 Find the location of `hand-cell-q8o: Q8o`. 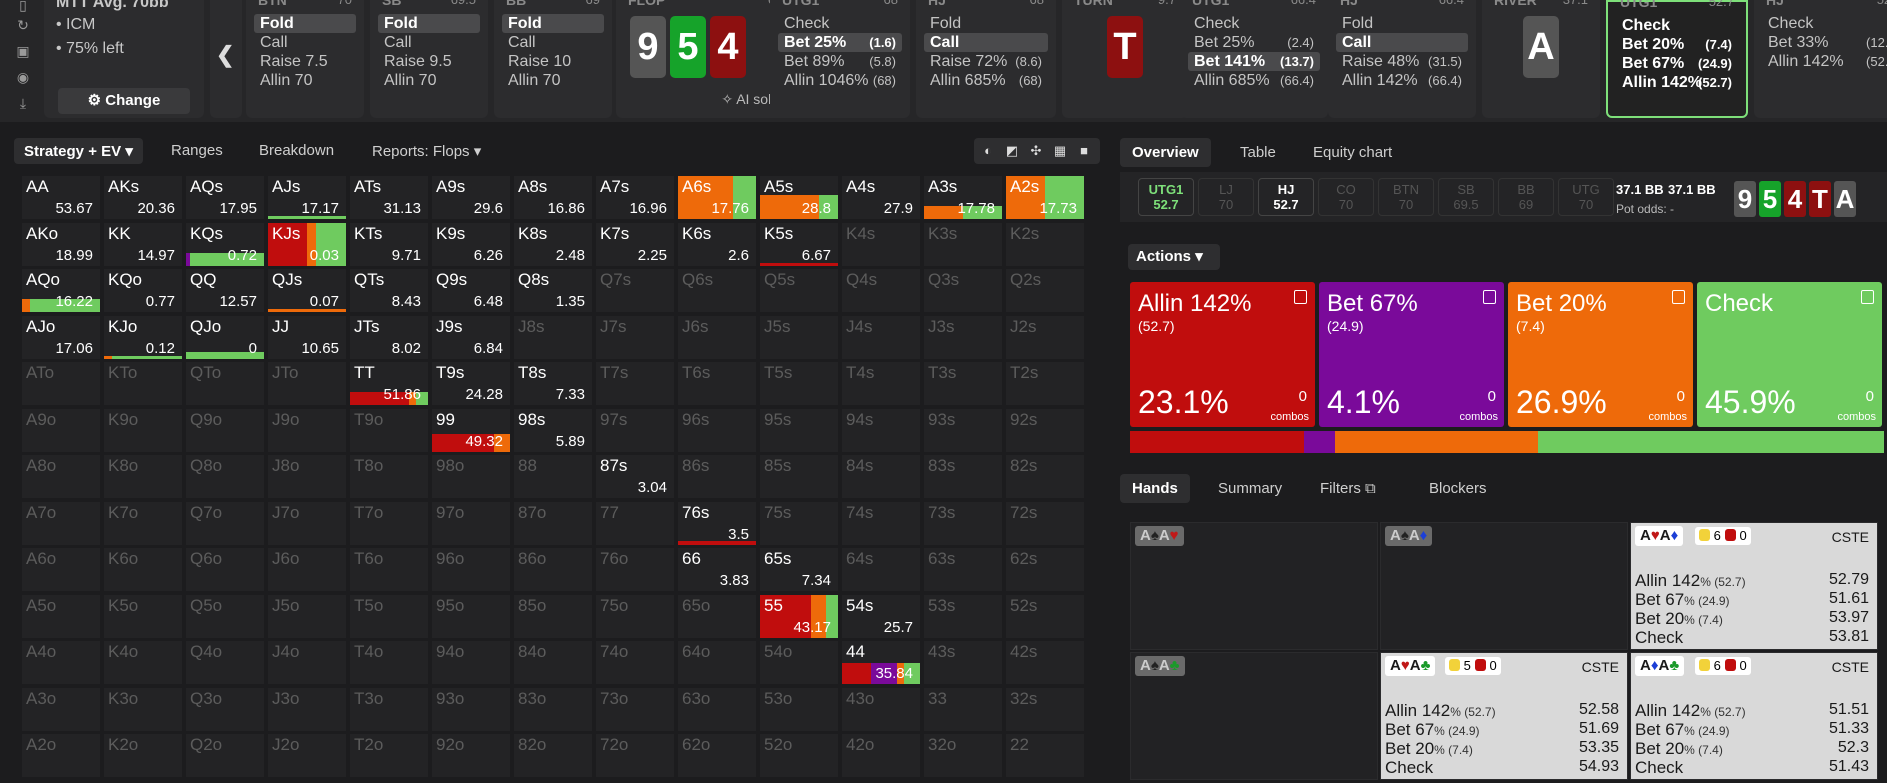

hand-cell-q8o: Q8o is located at coordinates (226, 477).